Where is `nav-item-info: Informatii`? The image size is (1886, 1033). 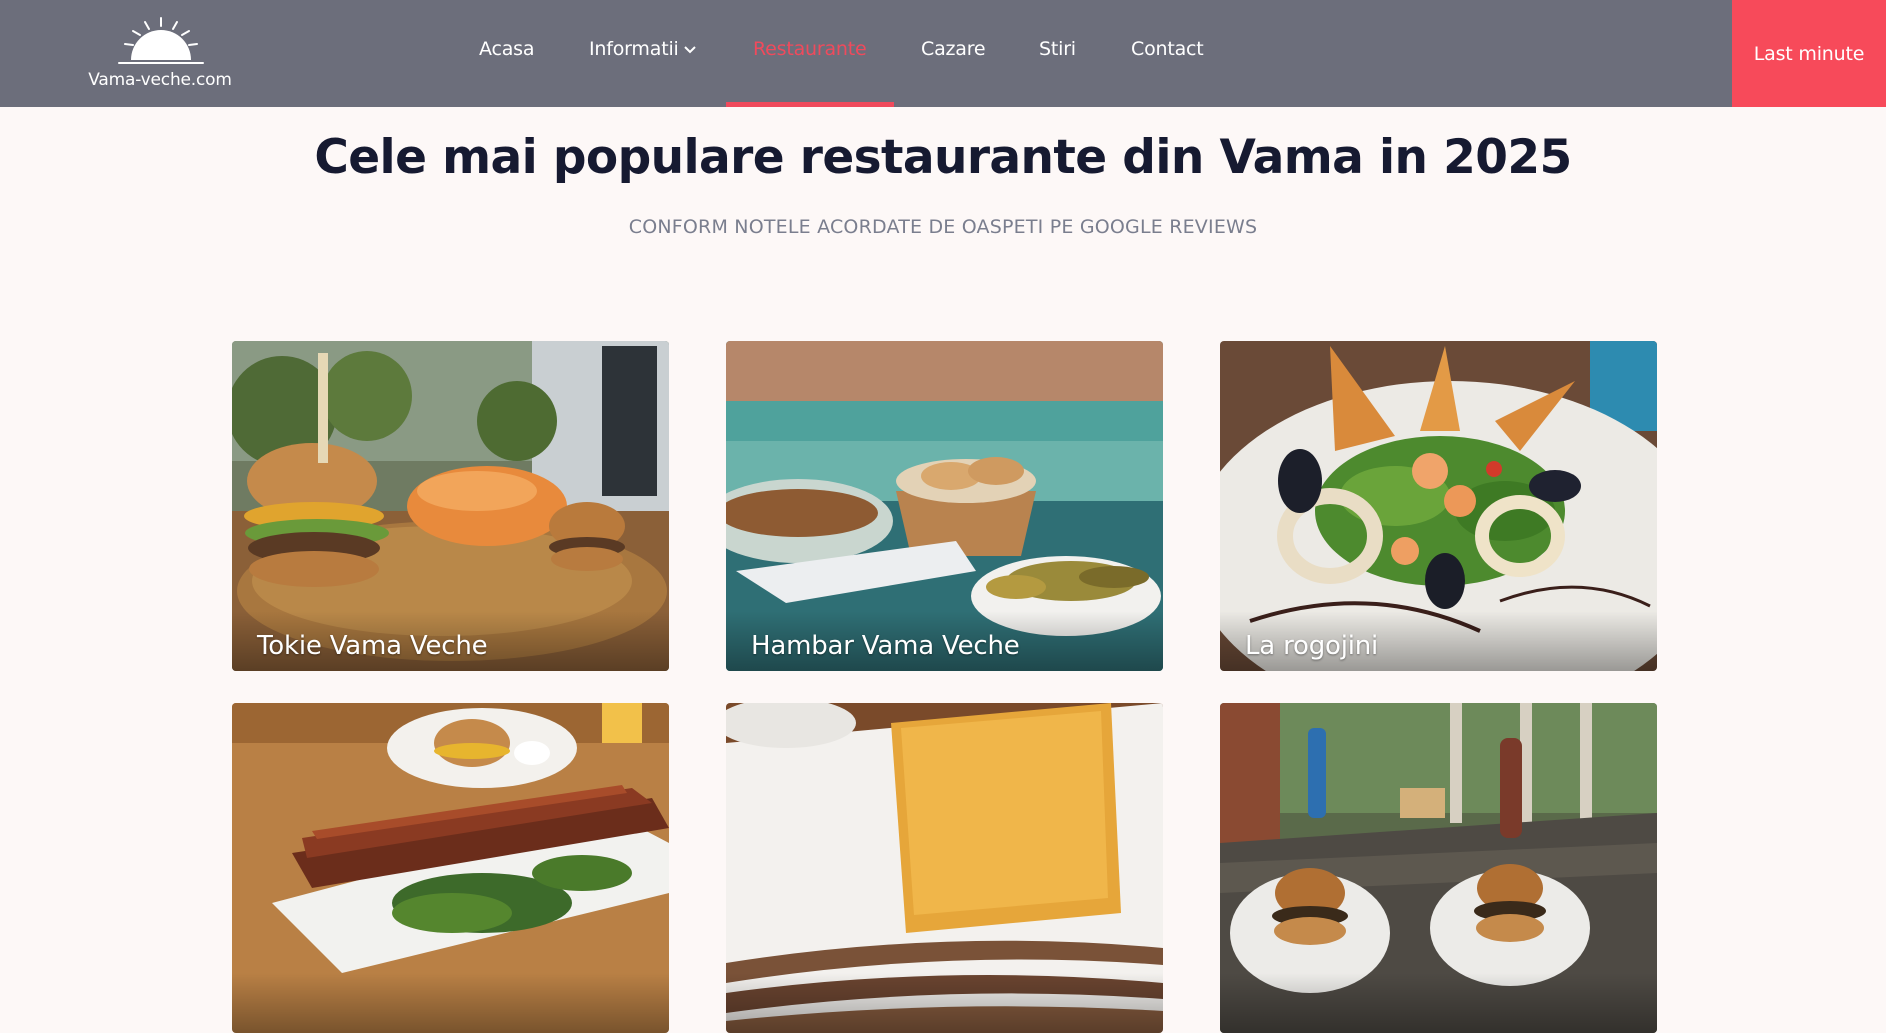
nav-item-info: Informatii is located at coordinates (642, 49).